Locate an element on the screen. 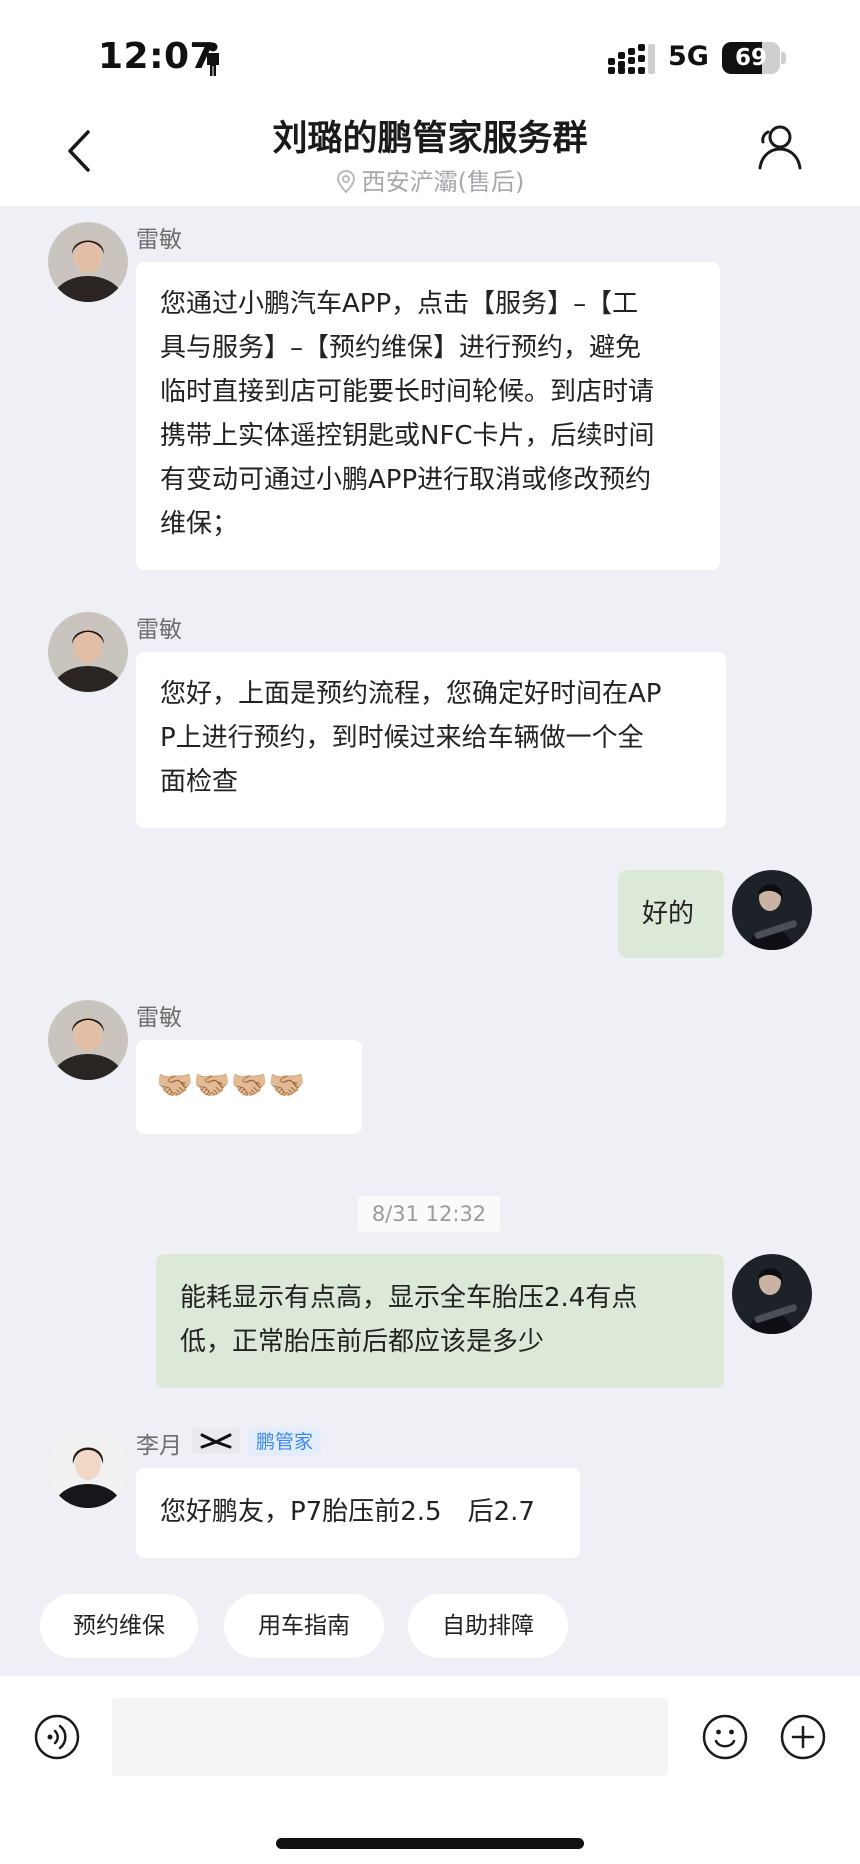  message-line: 维保； is located at coordinates (199, 524).